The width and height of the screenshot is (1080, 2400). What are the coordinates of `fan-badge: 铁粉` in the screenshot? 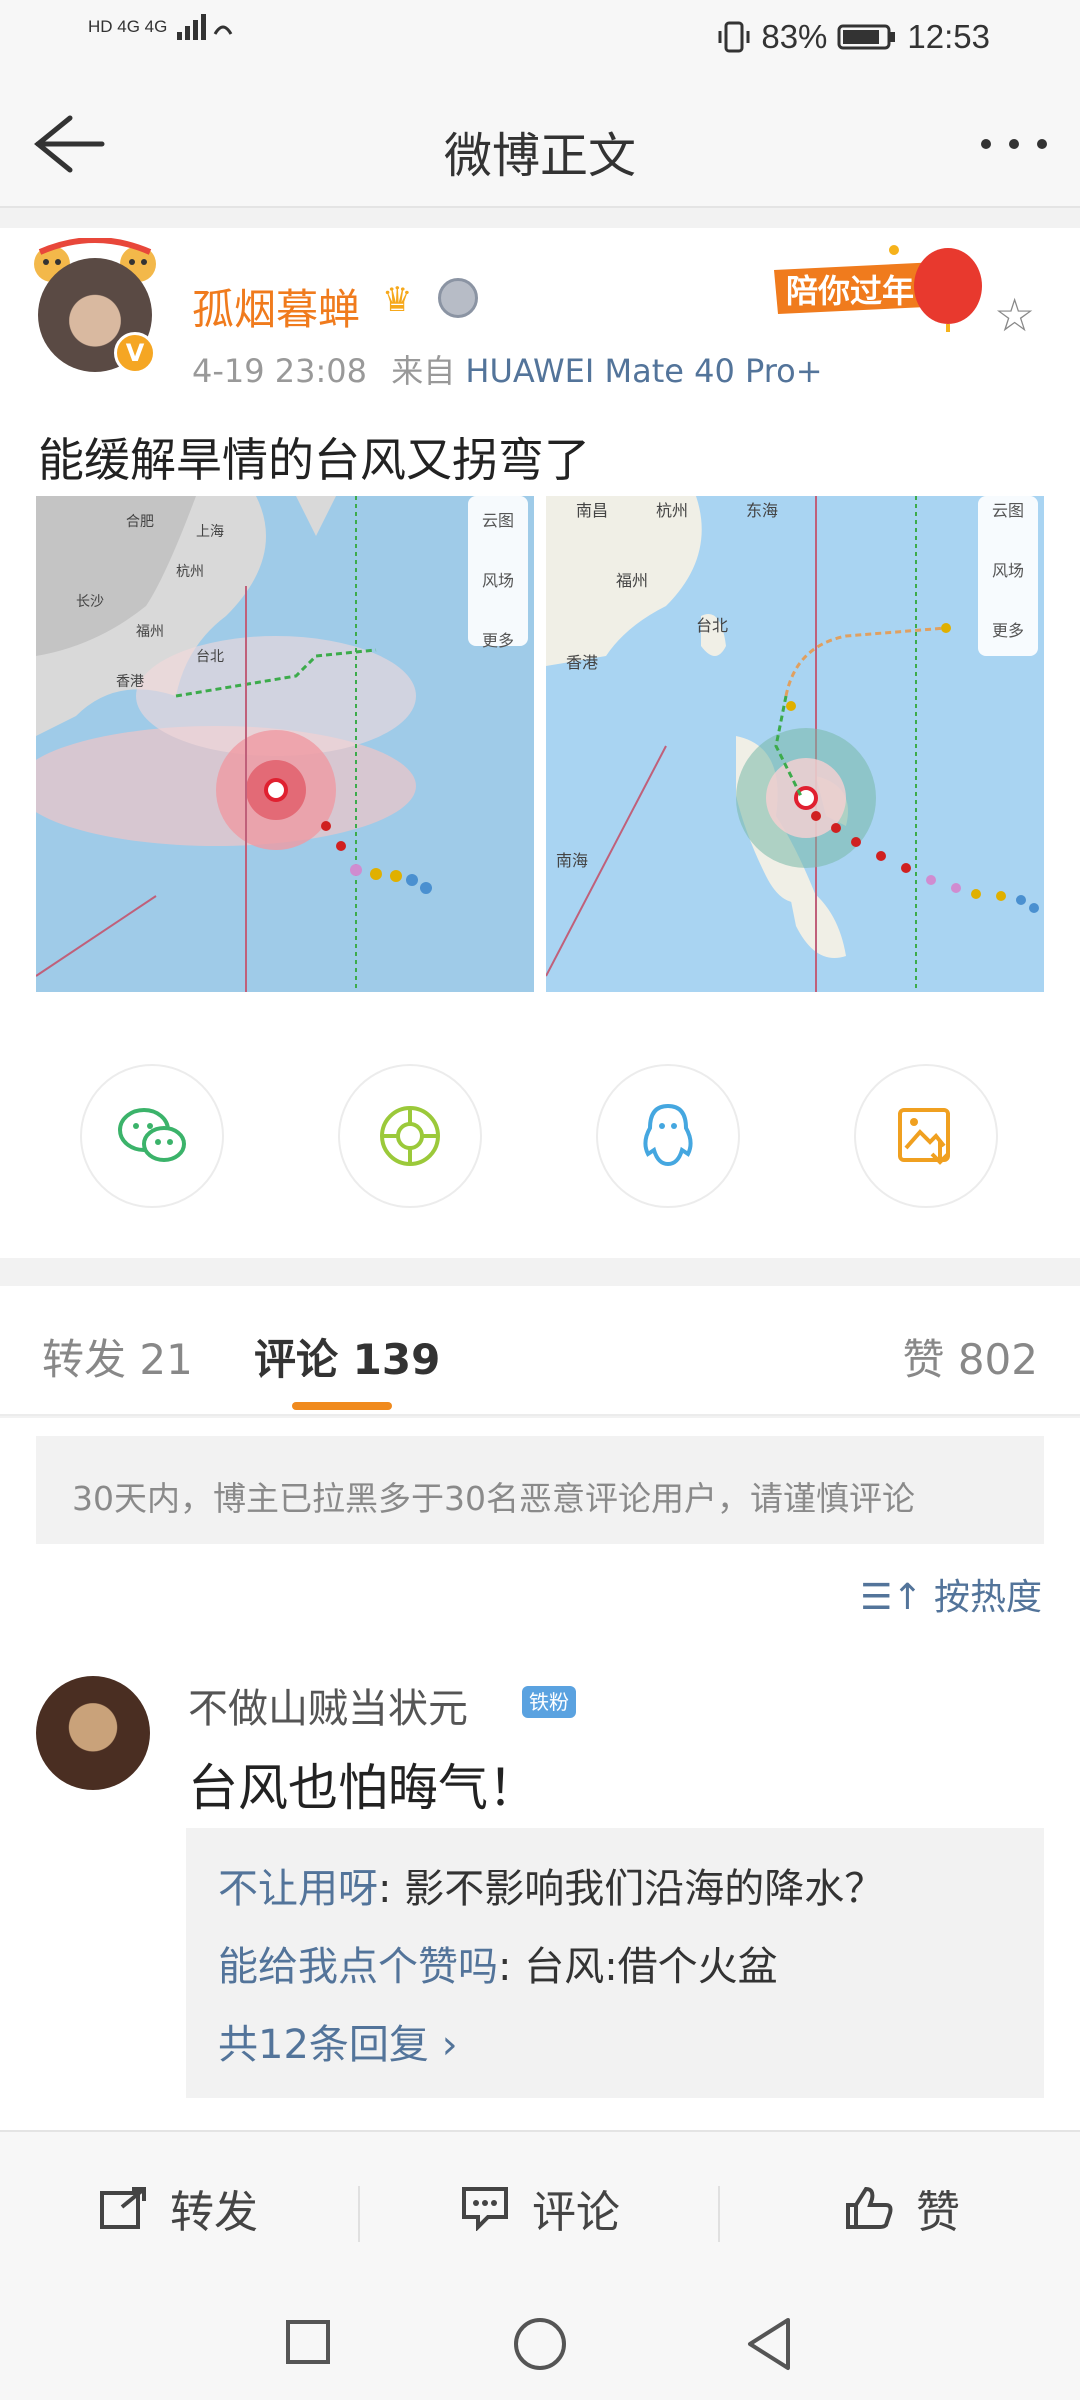 It's located at (549, 1702).